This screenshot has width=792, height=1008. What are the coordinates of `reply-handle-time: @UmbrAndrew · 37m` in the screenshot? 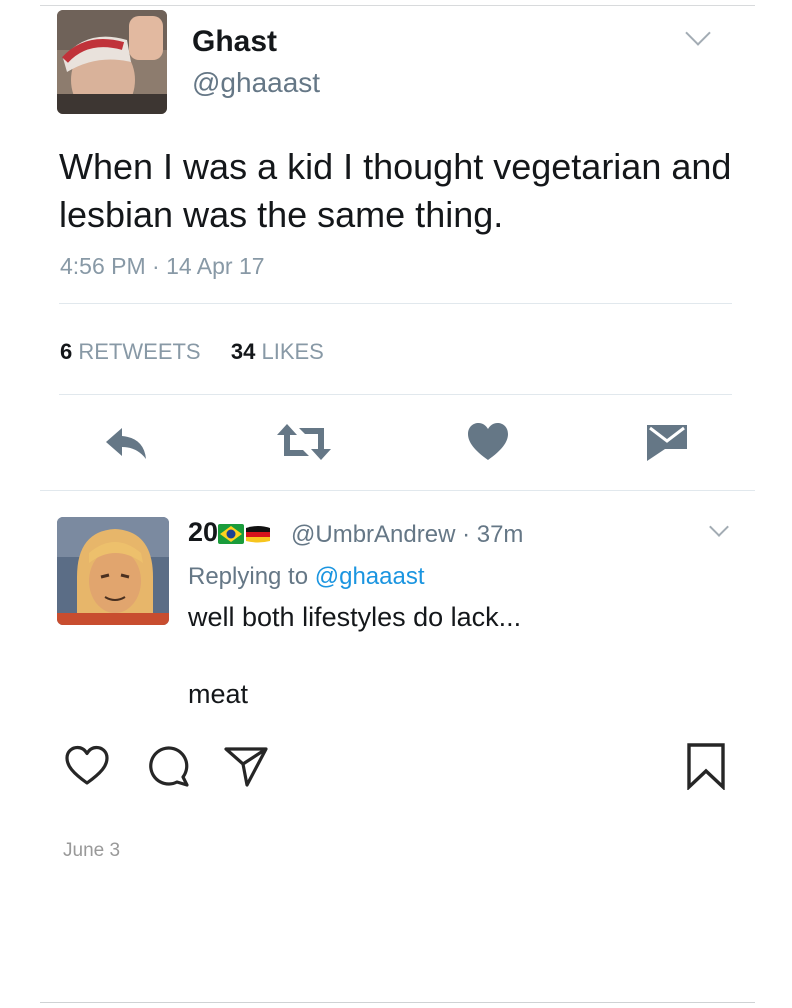 It's located at (407, 535).